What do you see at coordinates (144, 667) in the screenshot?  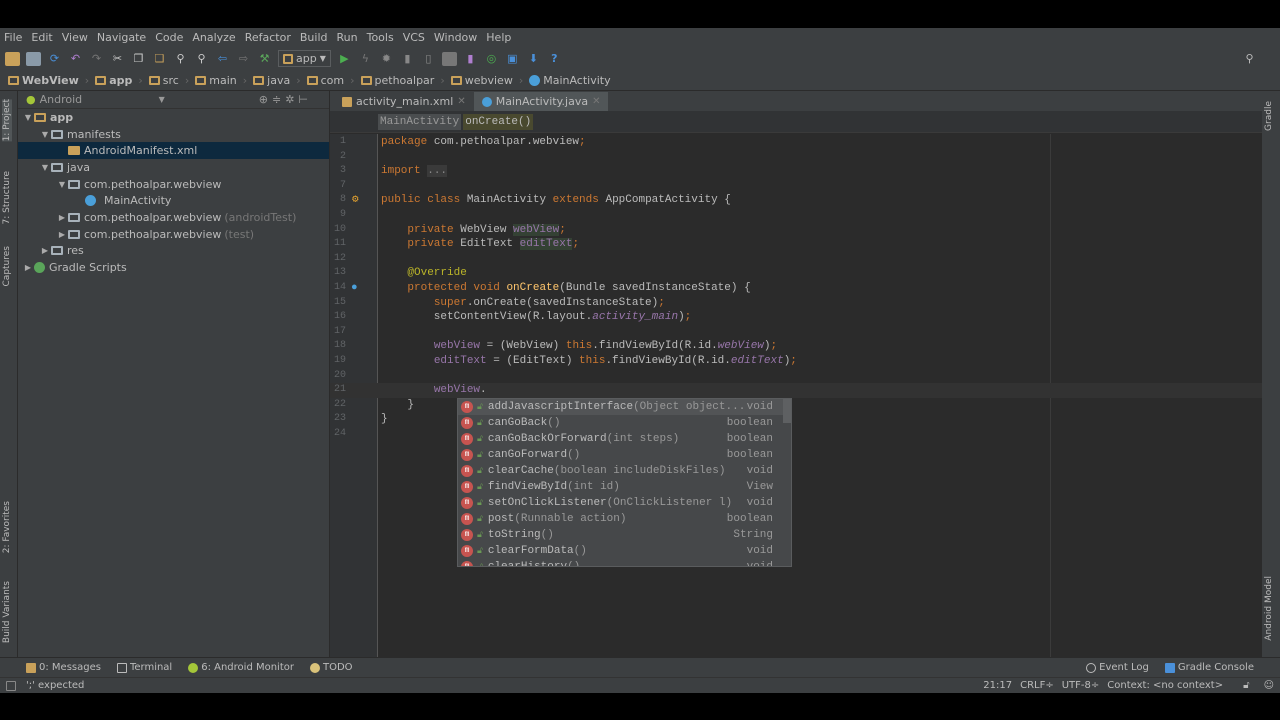 I see `terminal-tab: Terminal` at bounding box center [144, 667].